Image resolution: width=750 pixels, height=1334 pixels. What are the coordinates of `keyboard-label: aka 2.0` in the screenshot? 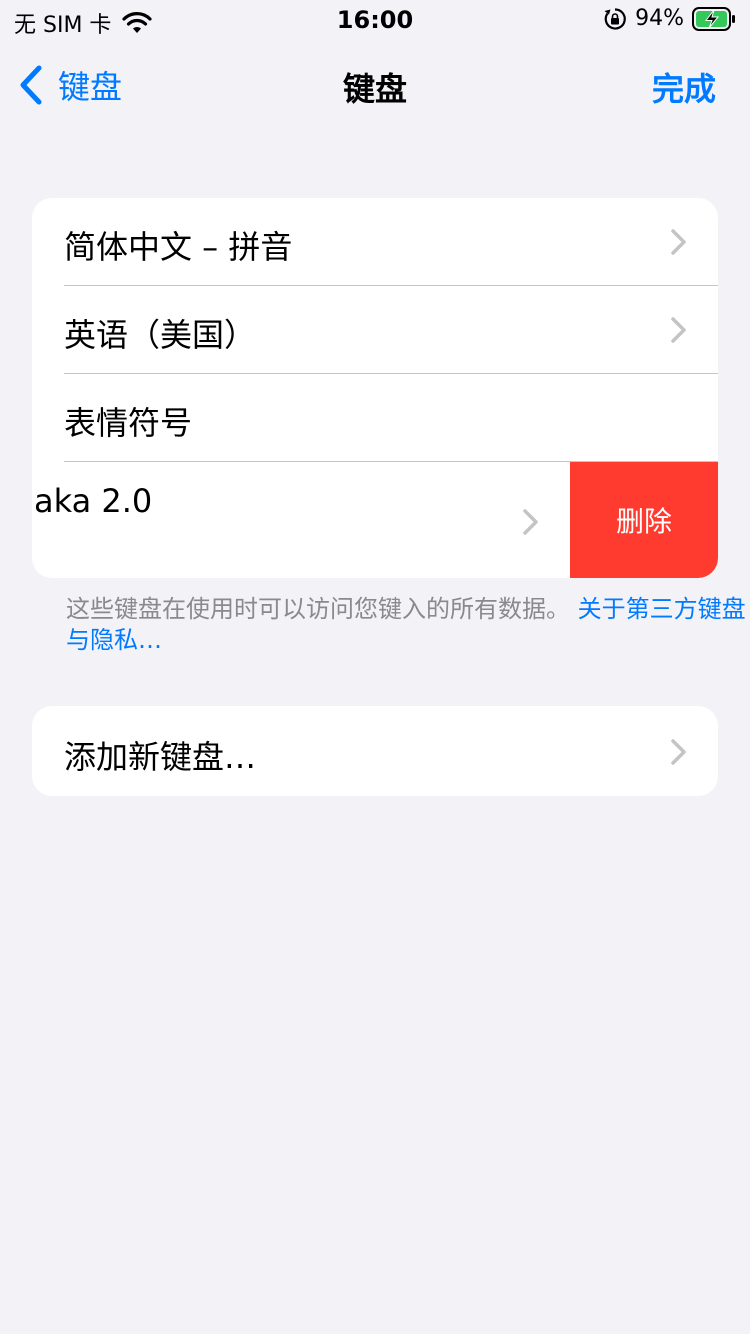 It's located at (93, 501).